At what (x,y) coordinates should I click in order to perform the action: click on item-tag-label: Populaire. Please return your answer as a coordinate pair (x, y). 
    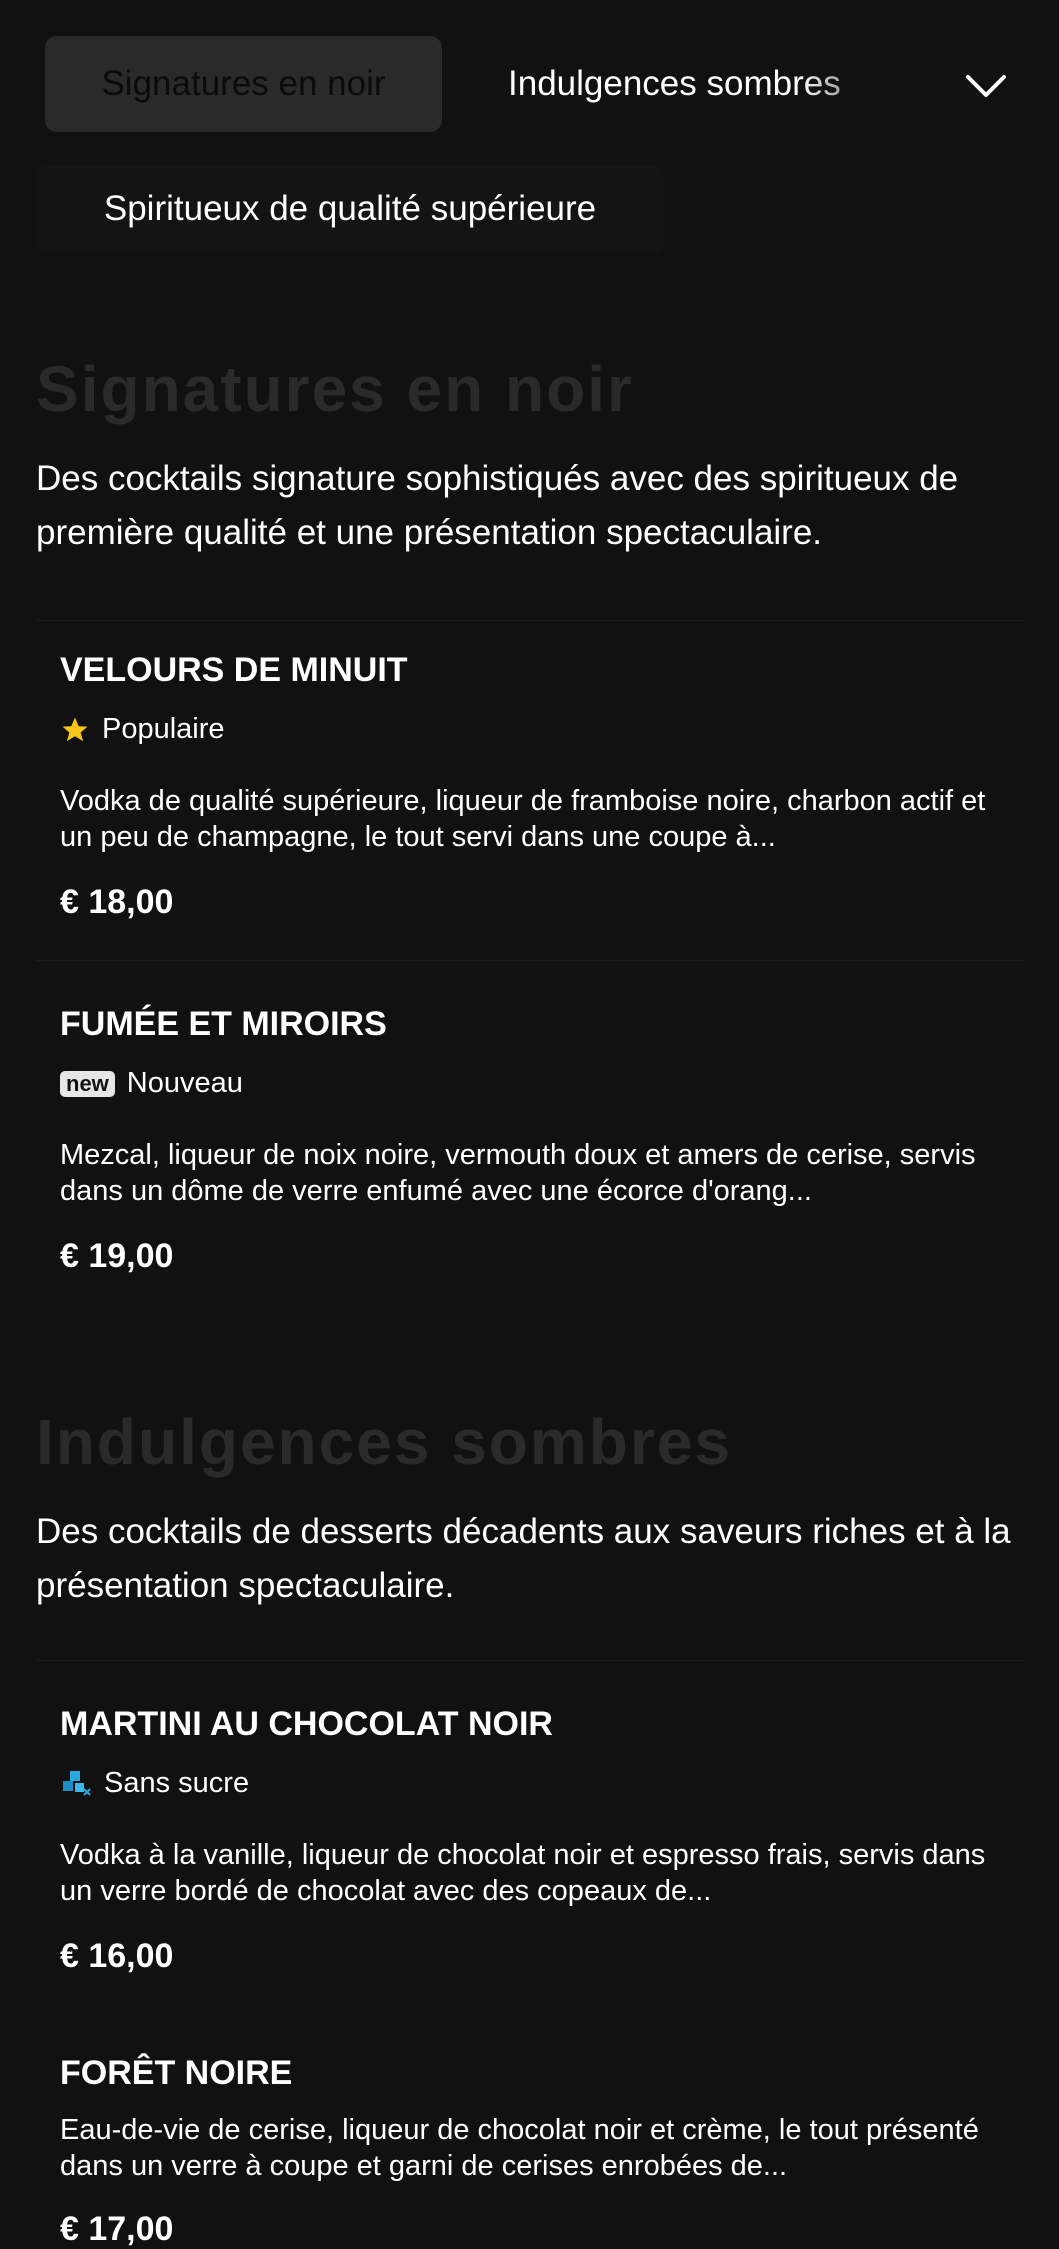
    Looking at the image, I should click on (163, 729).